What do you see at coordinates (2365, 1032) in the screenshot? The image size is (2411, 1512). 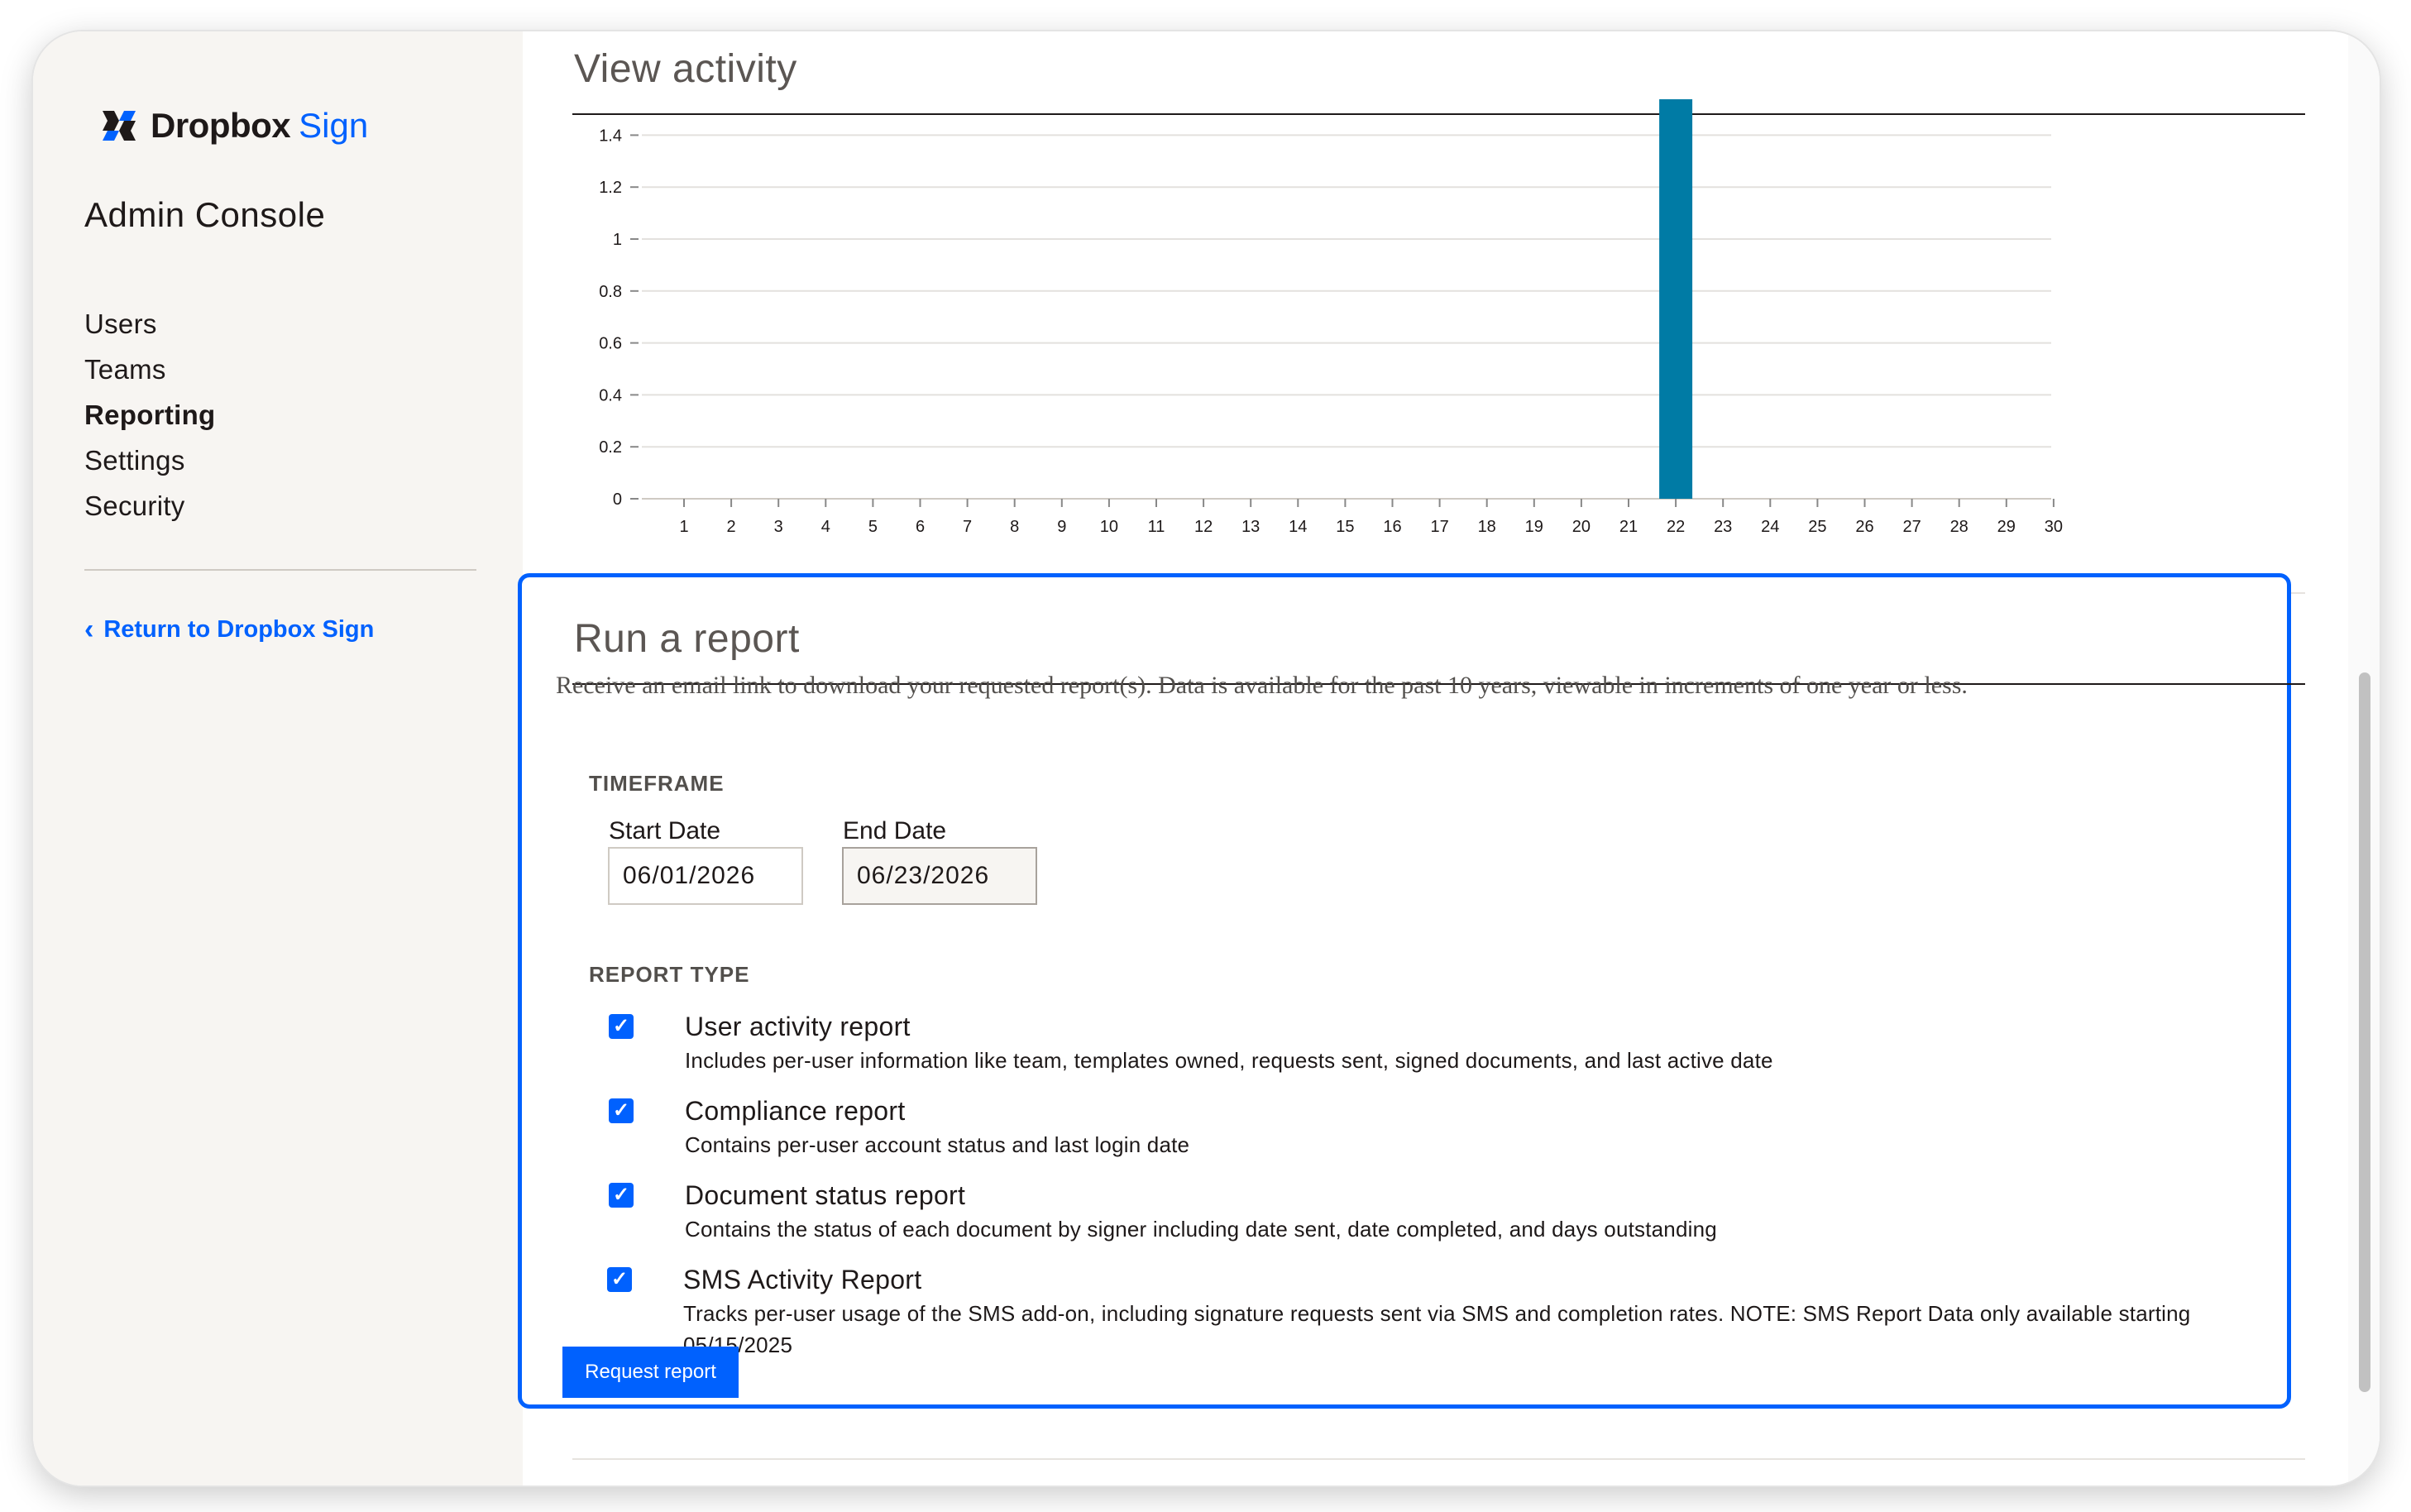 I see `scrollbar-thumb` at bounding box center [2365, 1032].